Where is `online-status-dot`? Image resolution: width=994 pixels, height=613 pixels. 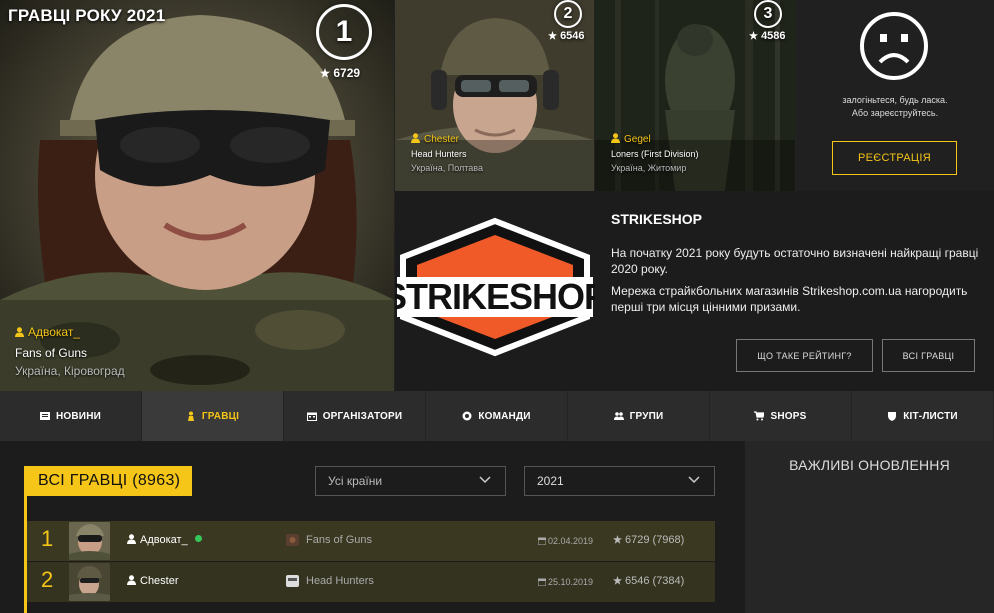 online-status-dot is located at coordinates (198, 538).